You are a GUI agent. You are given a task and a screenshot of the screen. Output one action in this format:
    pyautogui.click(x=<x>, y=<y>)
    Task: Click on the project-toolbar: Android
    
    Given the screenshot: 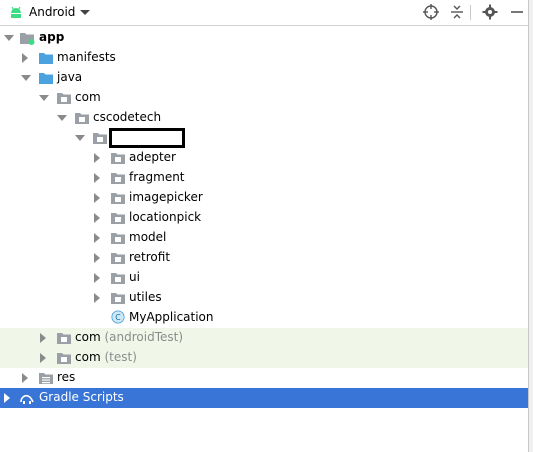 What is the action you would take?
    pyautogui.click(x=264, y=13)
    